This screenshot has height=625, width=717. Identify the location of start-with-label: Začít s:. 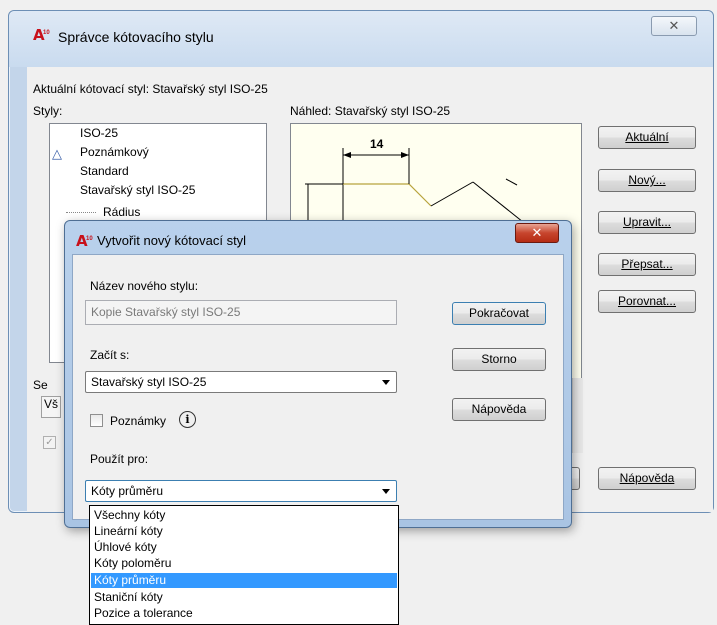
(110, 355).